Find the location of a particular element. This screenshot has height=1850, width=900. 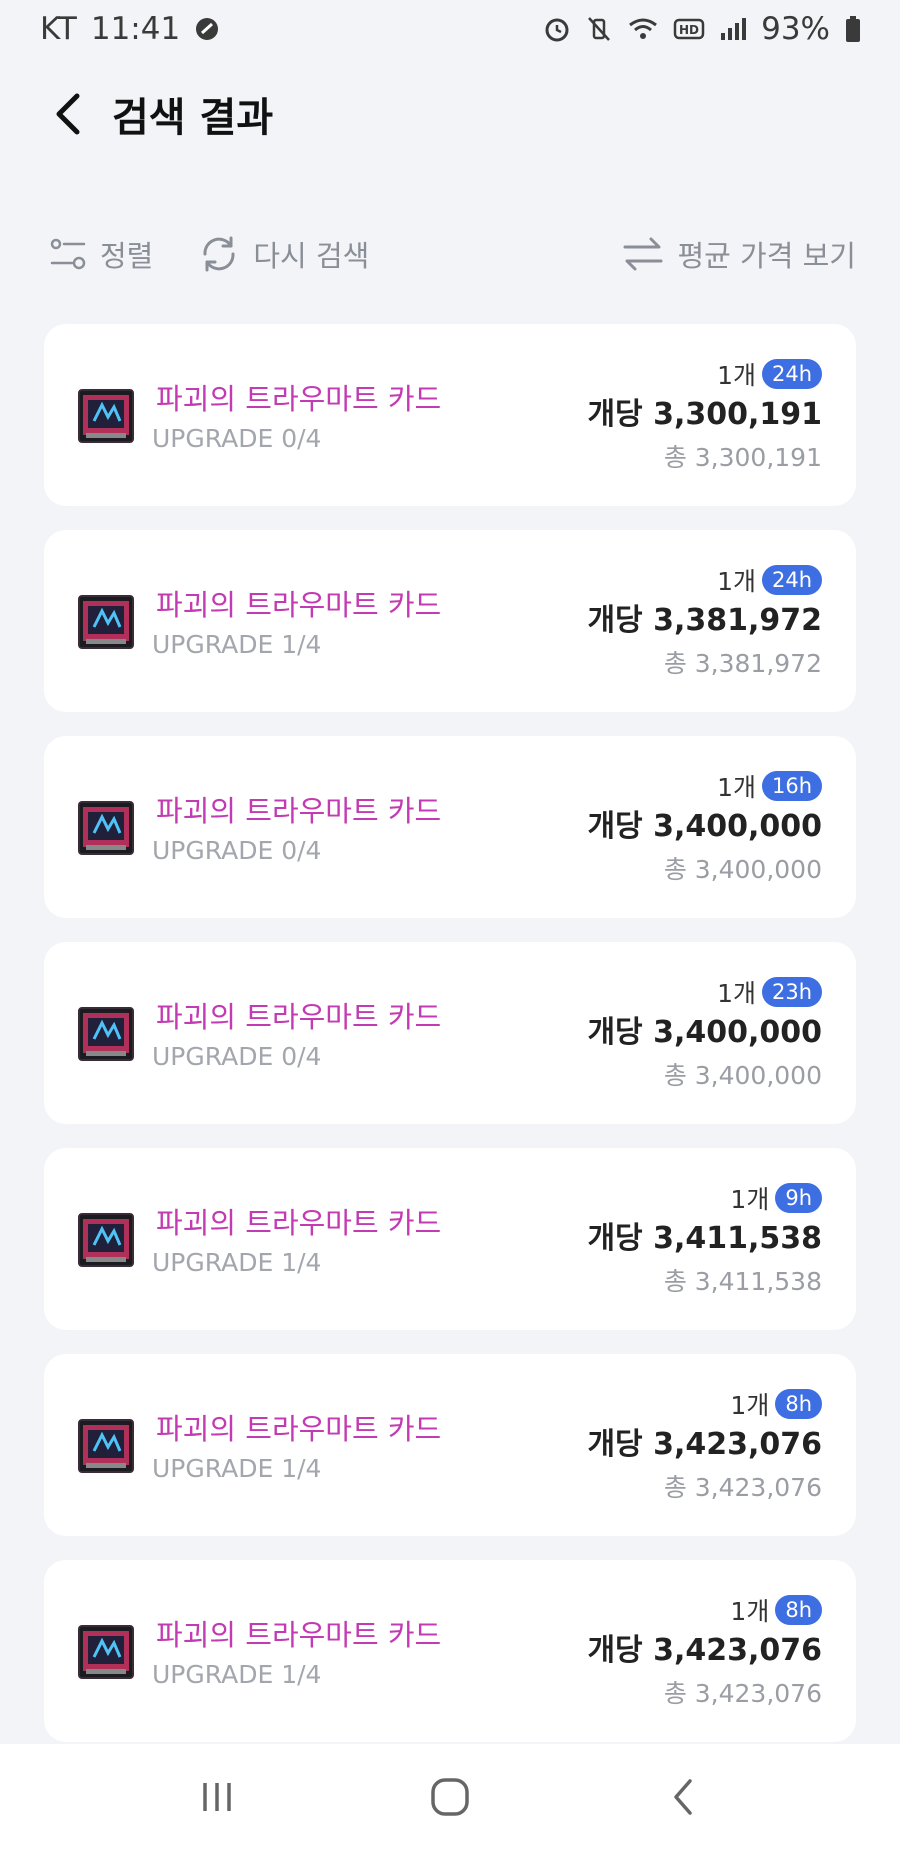

quantity-row: 1개 24h is located at coordinates (769, 374).